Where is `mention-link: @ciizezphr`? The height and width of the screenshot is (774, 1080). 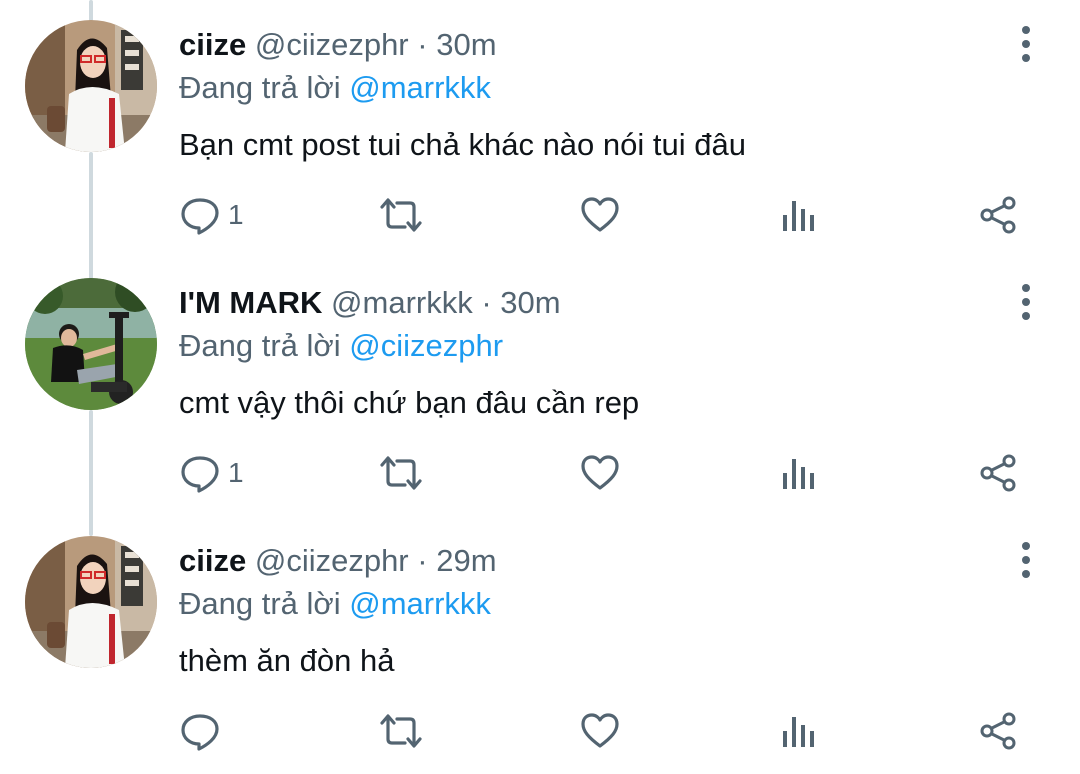 mention-link: @ciizezphr is located at coordinates (426, 345).